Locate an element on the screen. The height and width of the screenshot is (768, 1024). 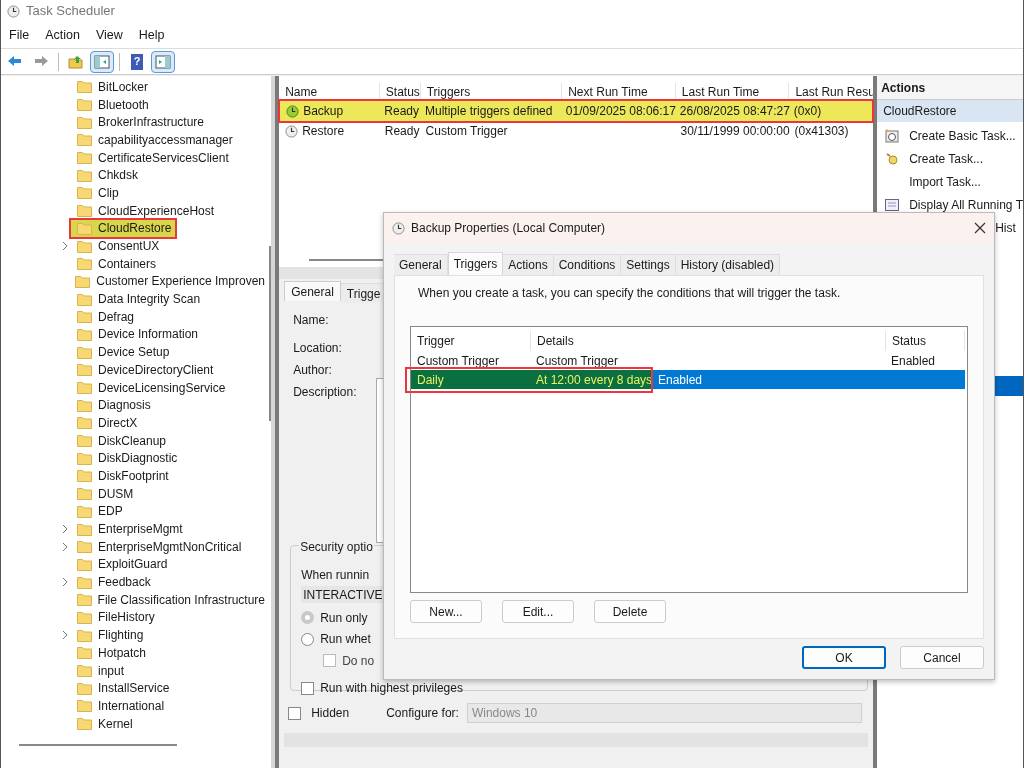
menu-item: Action is located at coordinates (62, 35).